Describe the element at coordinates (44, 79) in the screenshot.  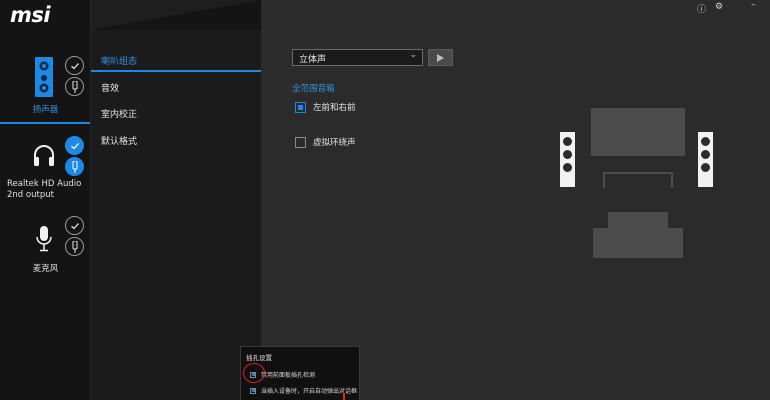
I see `speaker-icon` at that location.